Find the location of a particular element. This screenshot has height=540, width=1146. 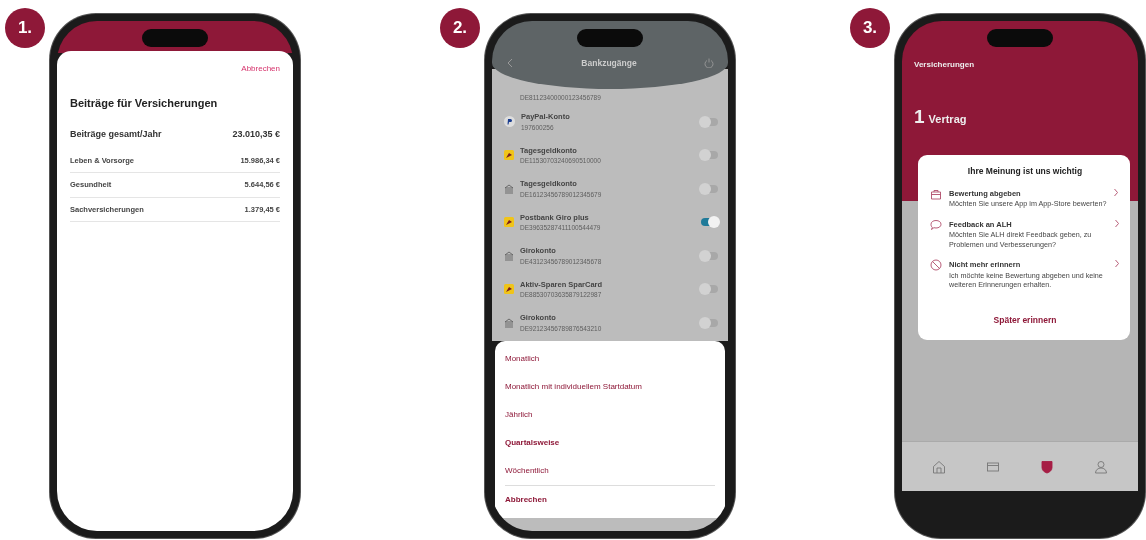

step-number-badge: 3. is located at coordinates (870, 28).